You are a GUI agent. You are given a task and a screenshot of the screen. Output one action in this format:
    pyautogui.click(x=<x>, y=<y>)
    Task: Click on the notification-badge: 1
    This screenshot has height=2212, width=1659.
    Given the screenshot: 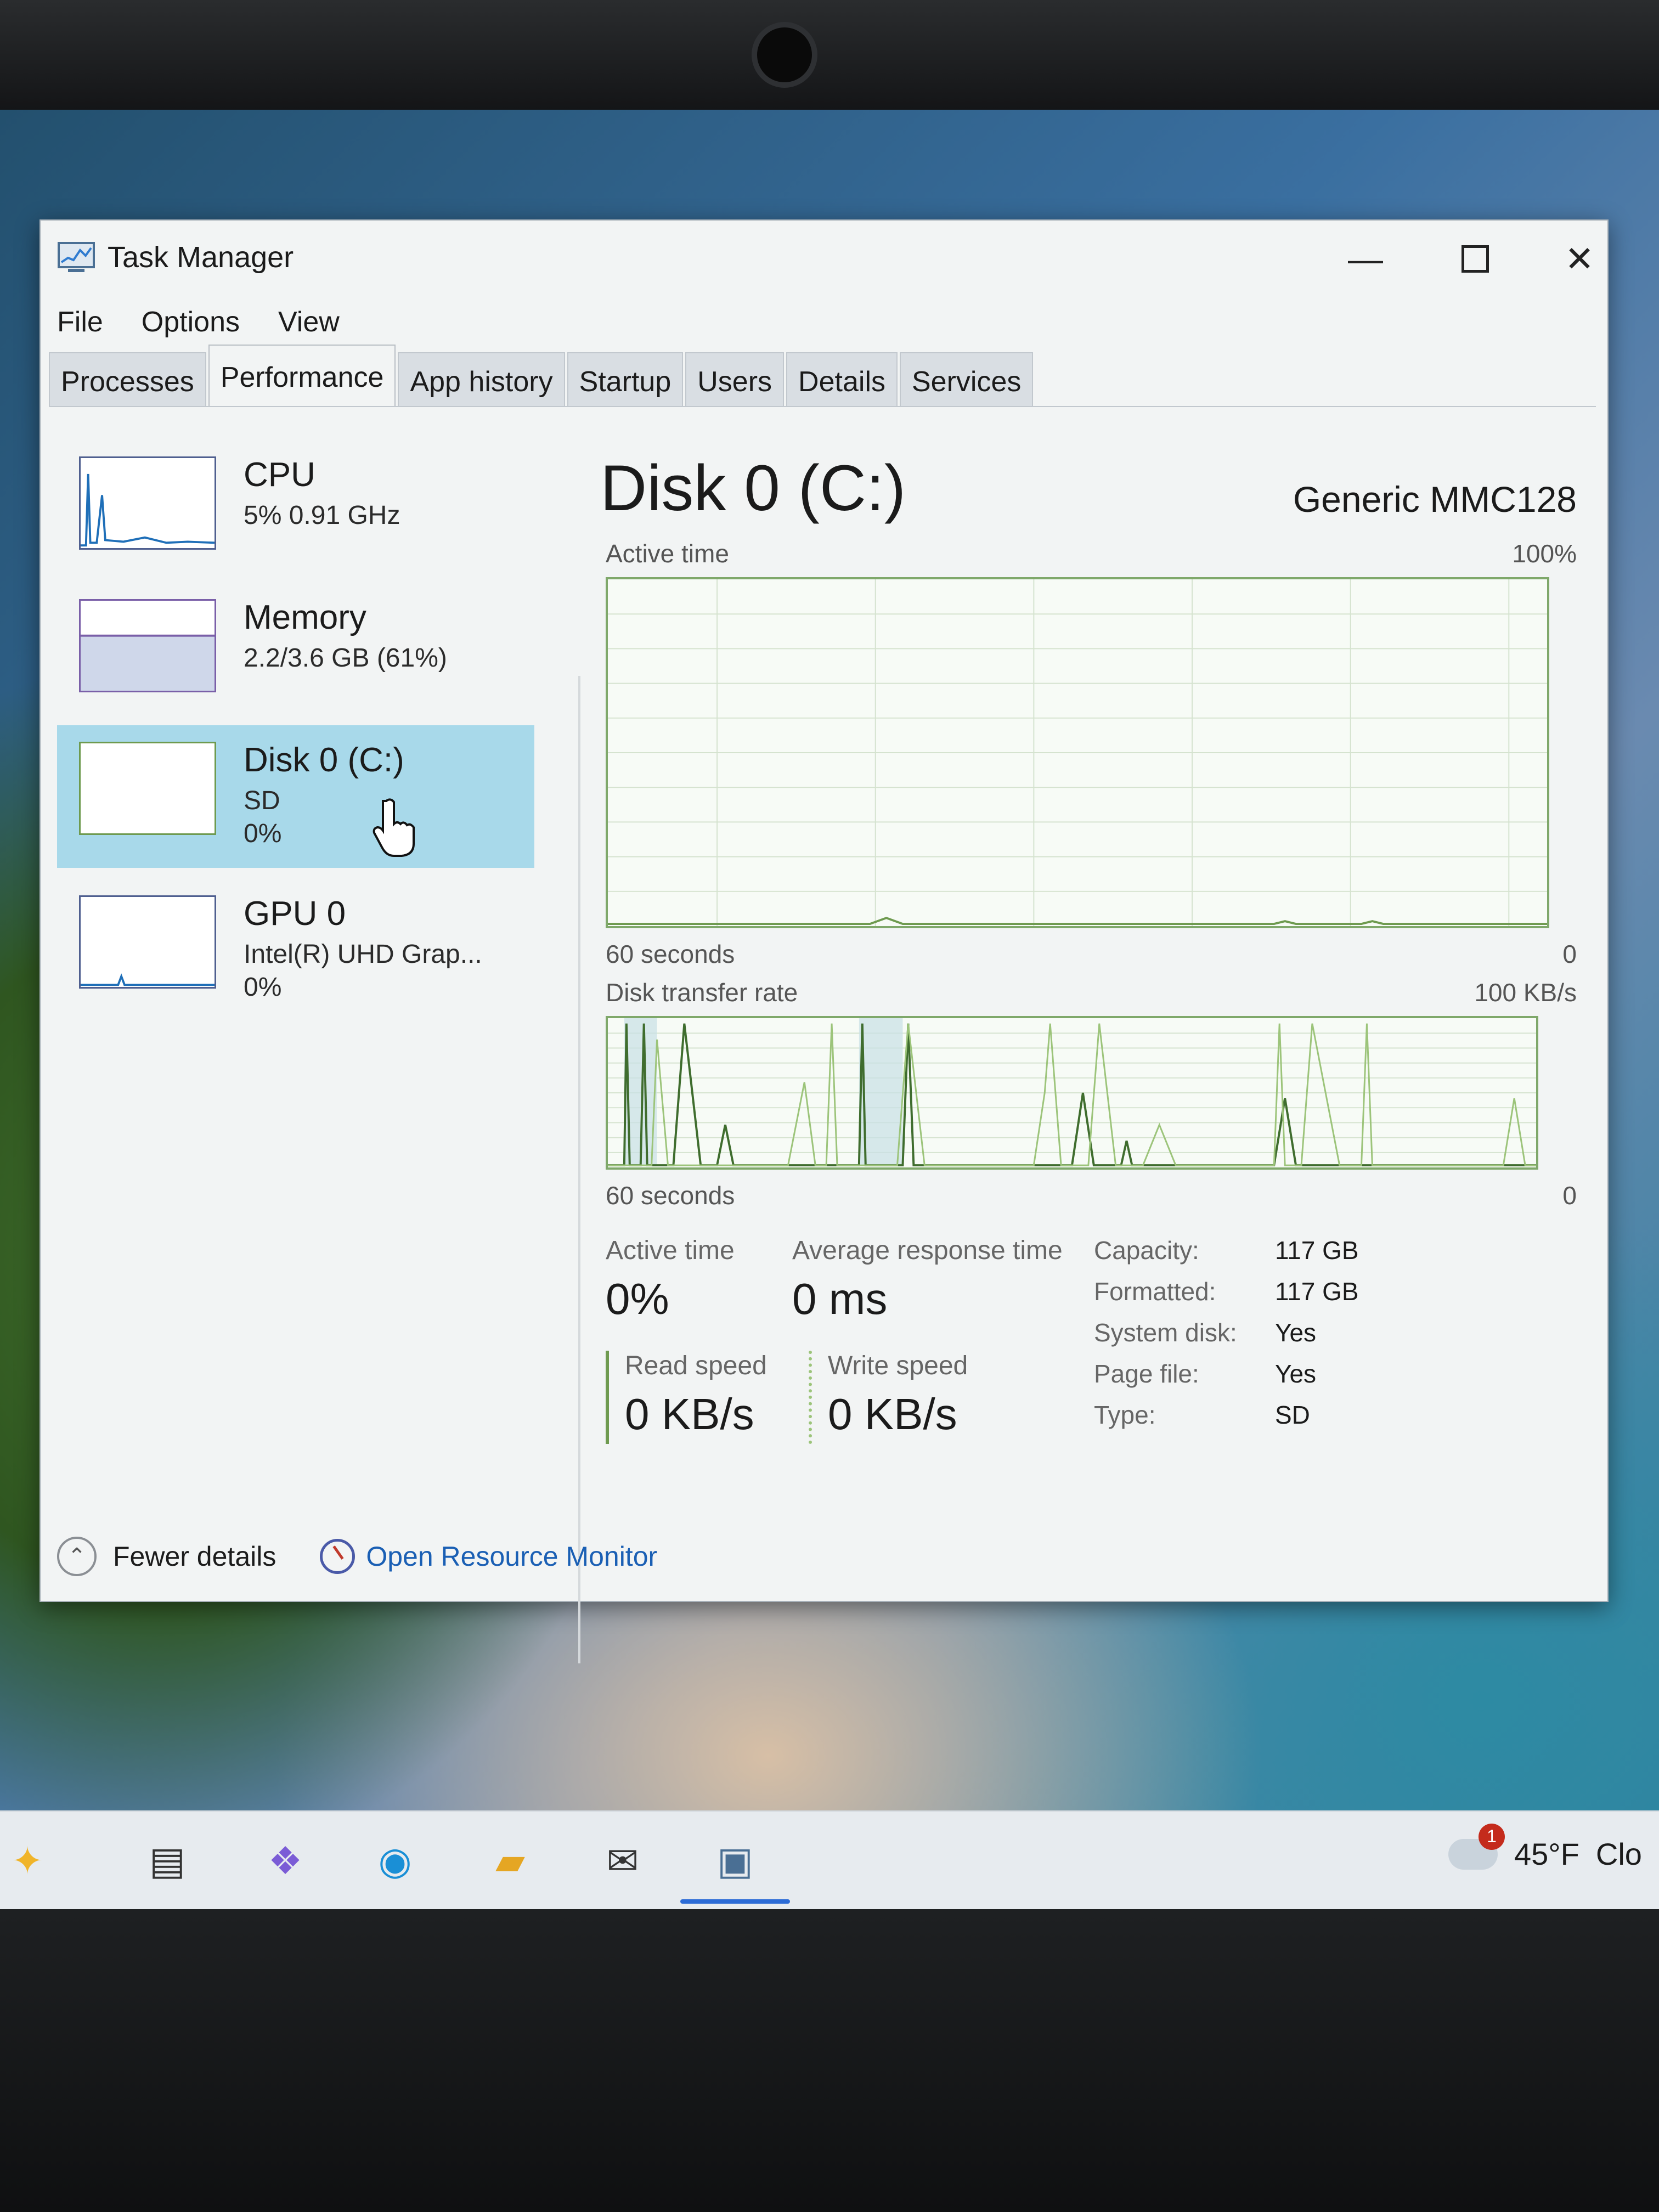 What is the action you would take?
    pyautogui.click(x=1492, y=1837)
    